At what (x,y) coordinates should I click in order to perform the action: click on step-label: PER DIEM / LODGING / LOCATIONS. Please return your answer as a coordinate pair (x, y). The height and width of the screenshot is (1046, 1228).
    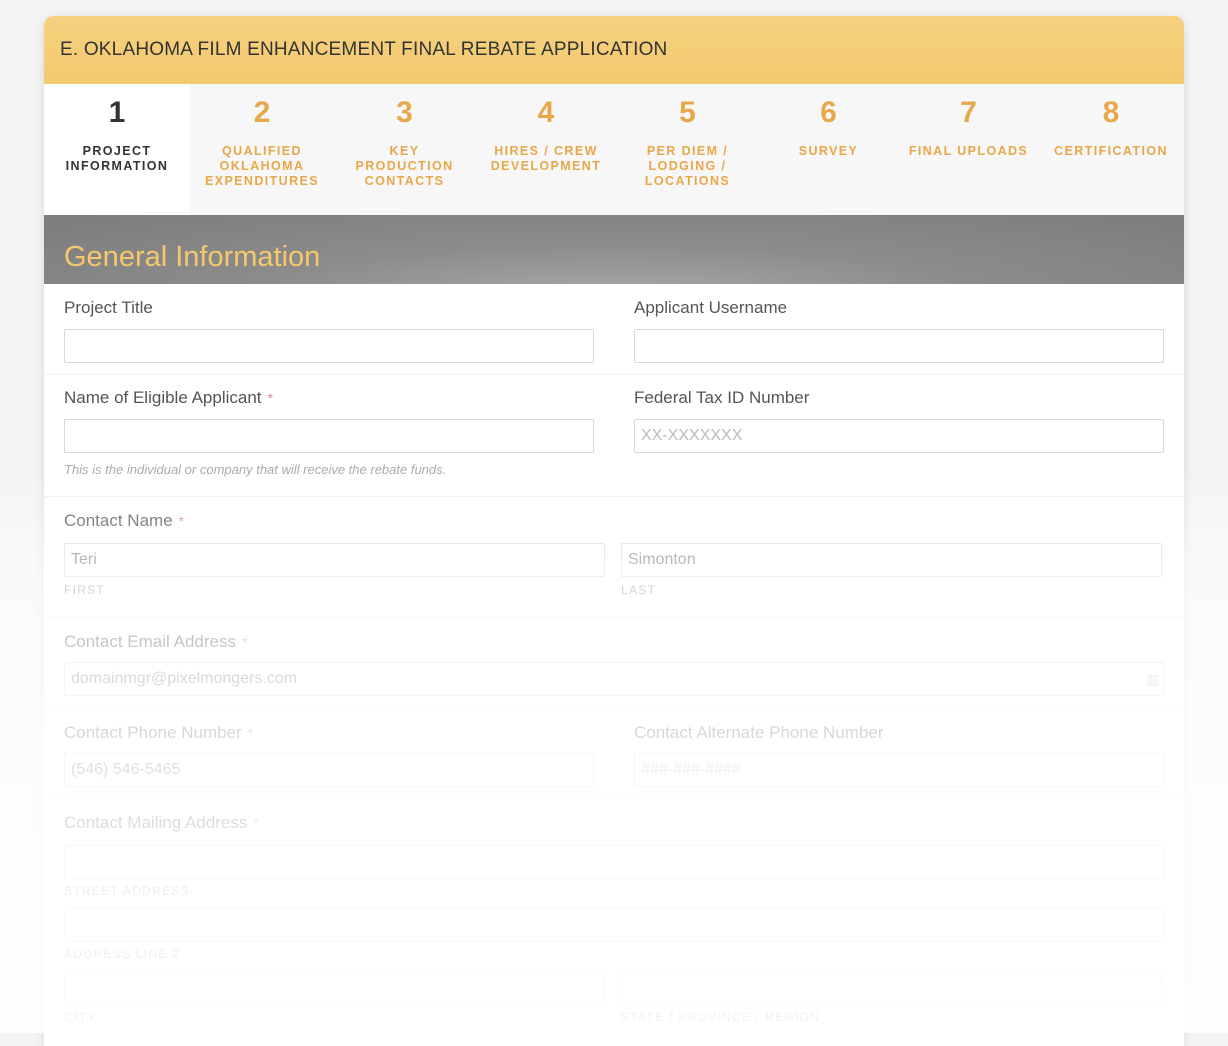
    Looking at the image, I should click on (687, 166).